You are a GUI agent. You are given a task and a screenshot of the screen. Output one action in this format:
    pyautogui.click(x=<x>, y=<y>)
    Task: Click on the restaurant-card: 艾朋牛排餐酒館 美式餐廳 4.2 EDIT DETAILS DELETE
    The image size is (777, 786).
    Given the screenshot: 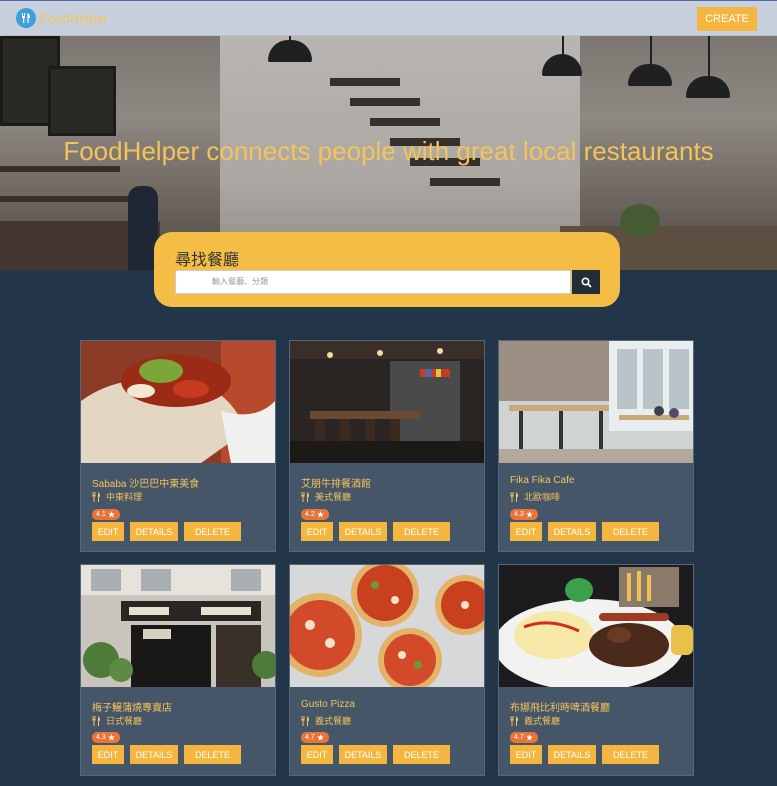 What is the action you would take?
    pyautogui.click(x=387, y=446)
    